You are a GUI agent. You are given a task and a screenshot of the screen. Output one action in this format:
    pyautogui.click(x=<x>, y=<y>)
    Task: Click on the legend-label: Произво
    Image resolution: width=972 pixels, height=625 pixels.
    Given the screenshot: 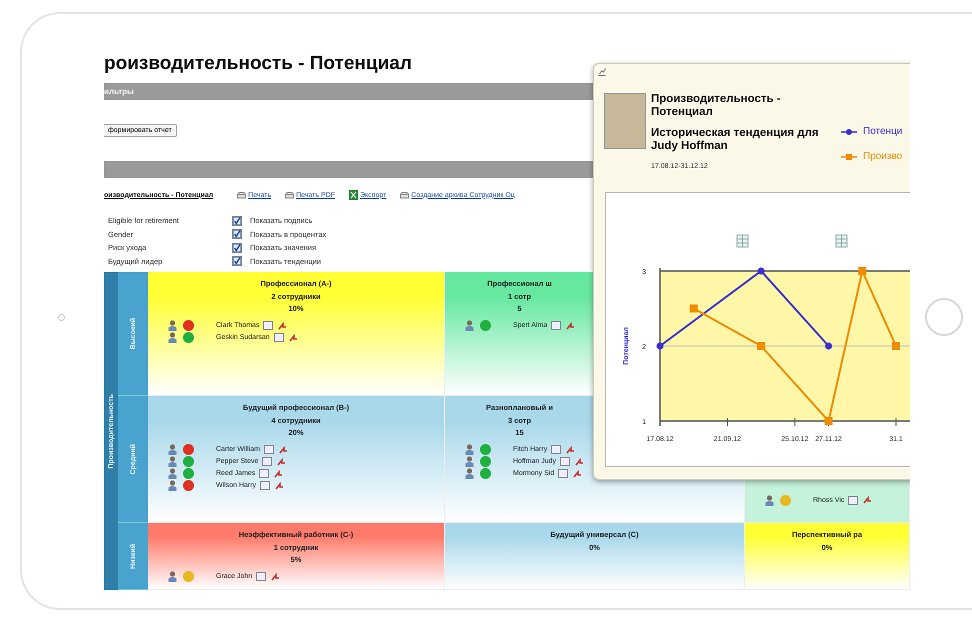 What is the action you would take?
    pyautogui.click(x=882, y=156)
    